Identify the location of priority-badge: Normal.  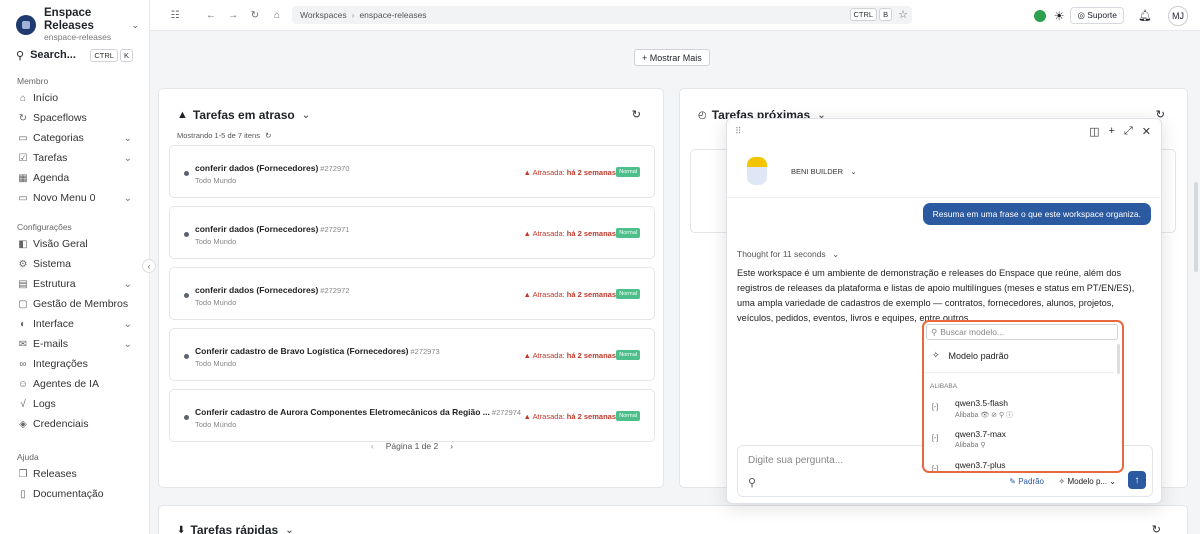
(628, 416).